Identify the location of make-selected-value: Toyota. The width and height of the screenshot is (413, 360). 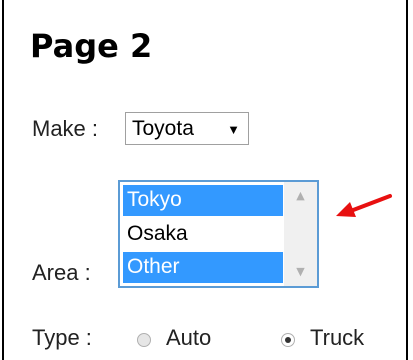
(163, 128).